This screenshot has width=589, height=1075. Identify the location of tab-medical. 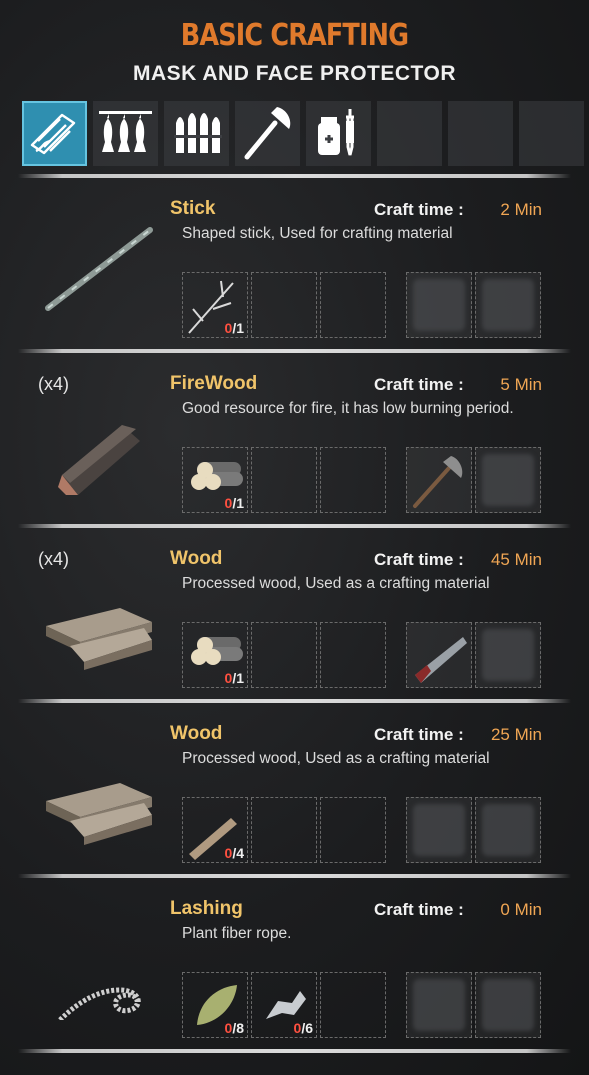
(338, 133).